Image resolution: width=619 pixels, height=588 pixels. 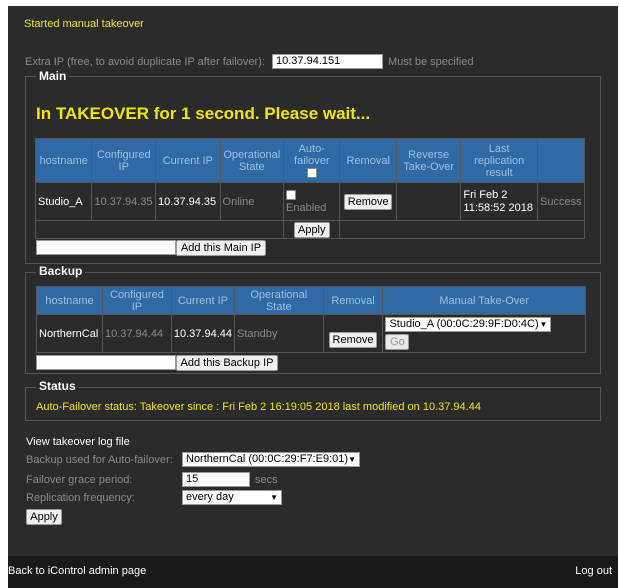 I want to click on col-auto-failover: Auto-failover, so click(x=312, y=160).